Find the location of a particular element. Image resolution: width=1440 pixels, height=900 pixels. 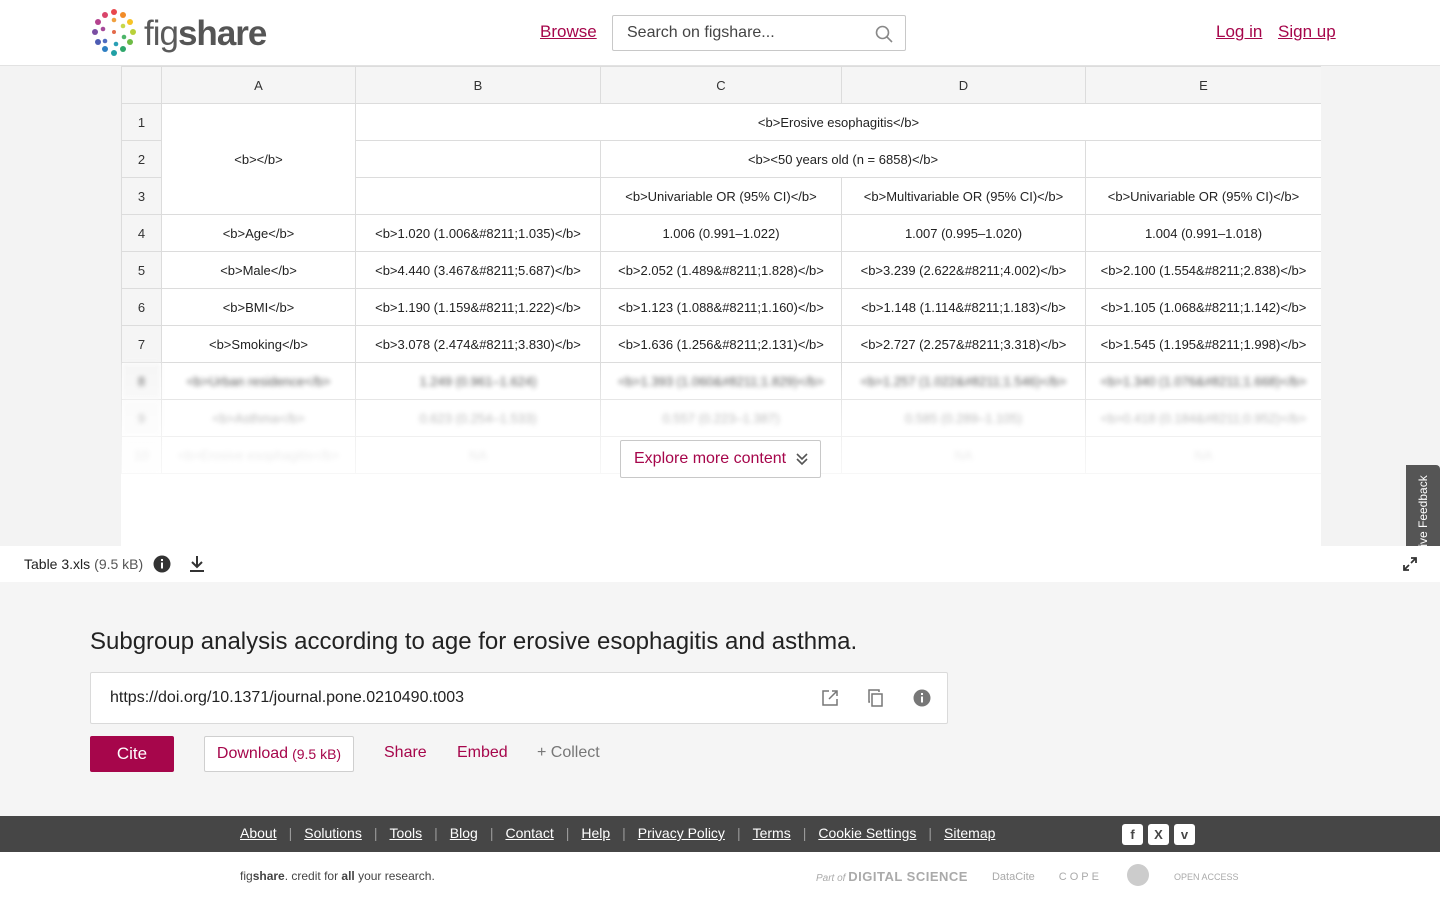

table-cell: <b>Asthma</b> is located at coordinates (258, 418).